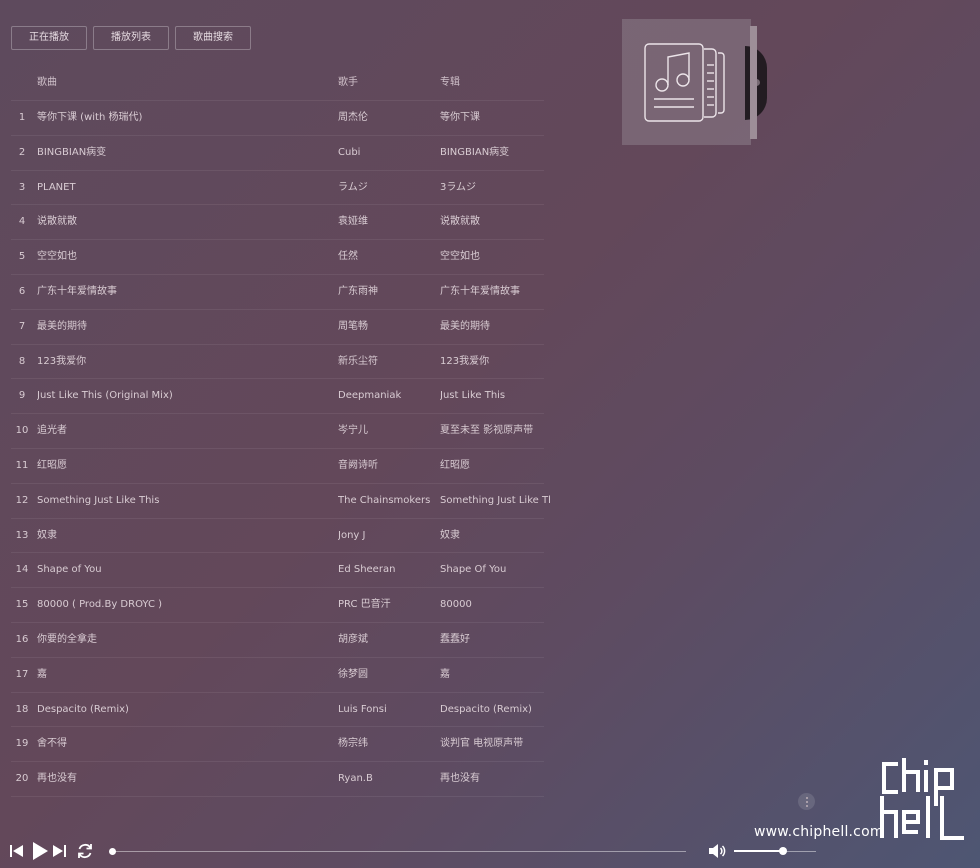 This screenshot has height=868, width=980. I want to click on track-number: 5, so click(22, 257).